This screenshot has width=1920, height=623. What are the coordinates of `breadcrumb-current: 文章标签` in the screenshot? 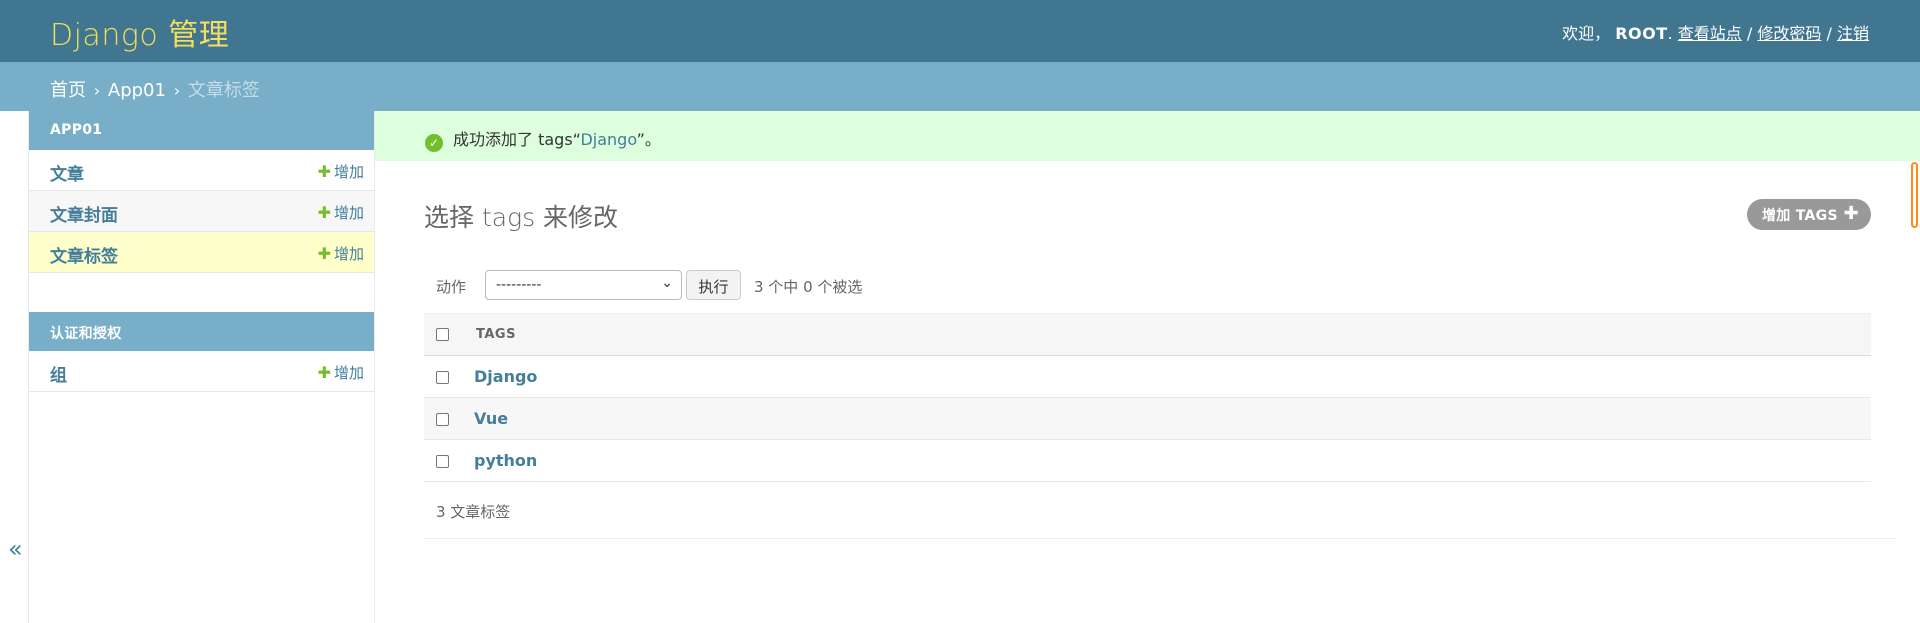 It's located at (223, 90).